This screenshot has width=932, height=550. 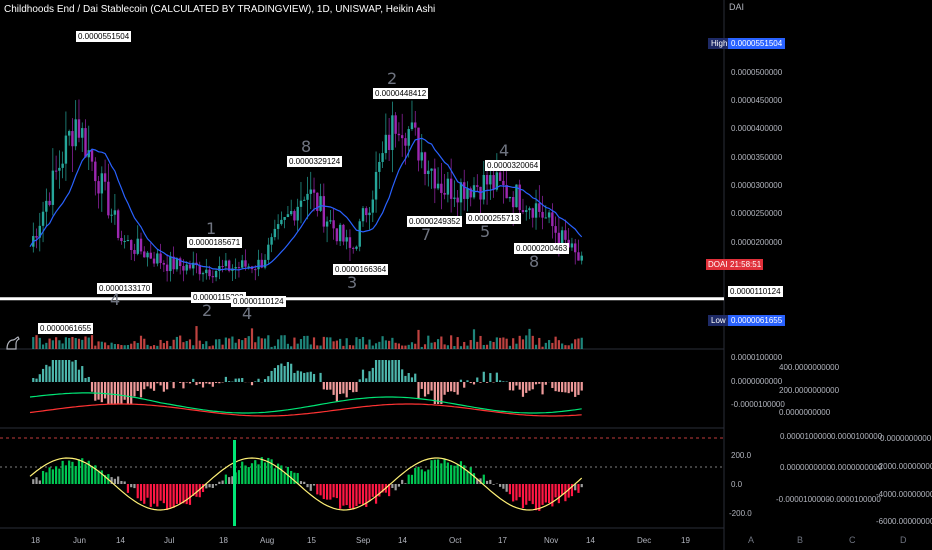 What do you see at coordinates (903, 540) in the screenshot?
I see `pane-icon-d: D` at bounding box center [903, 540].